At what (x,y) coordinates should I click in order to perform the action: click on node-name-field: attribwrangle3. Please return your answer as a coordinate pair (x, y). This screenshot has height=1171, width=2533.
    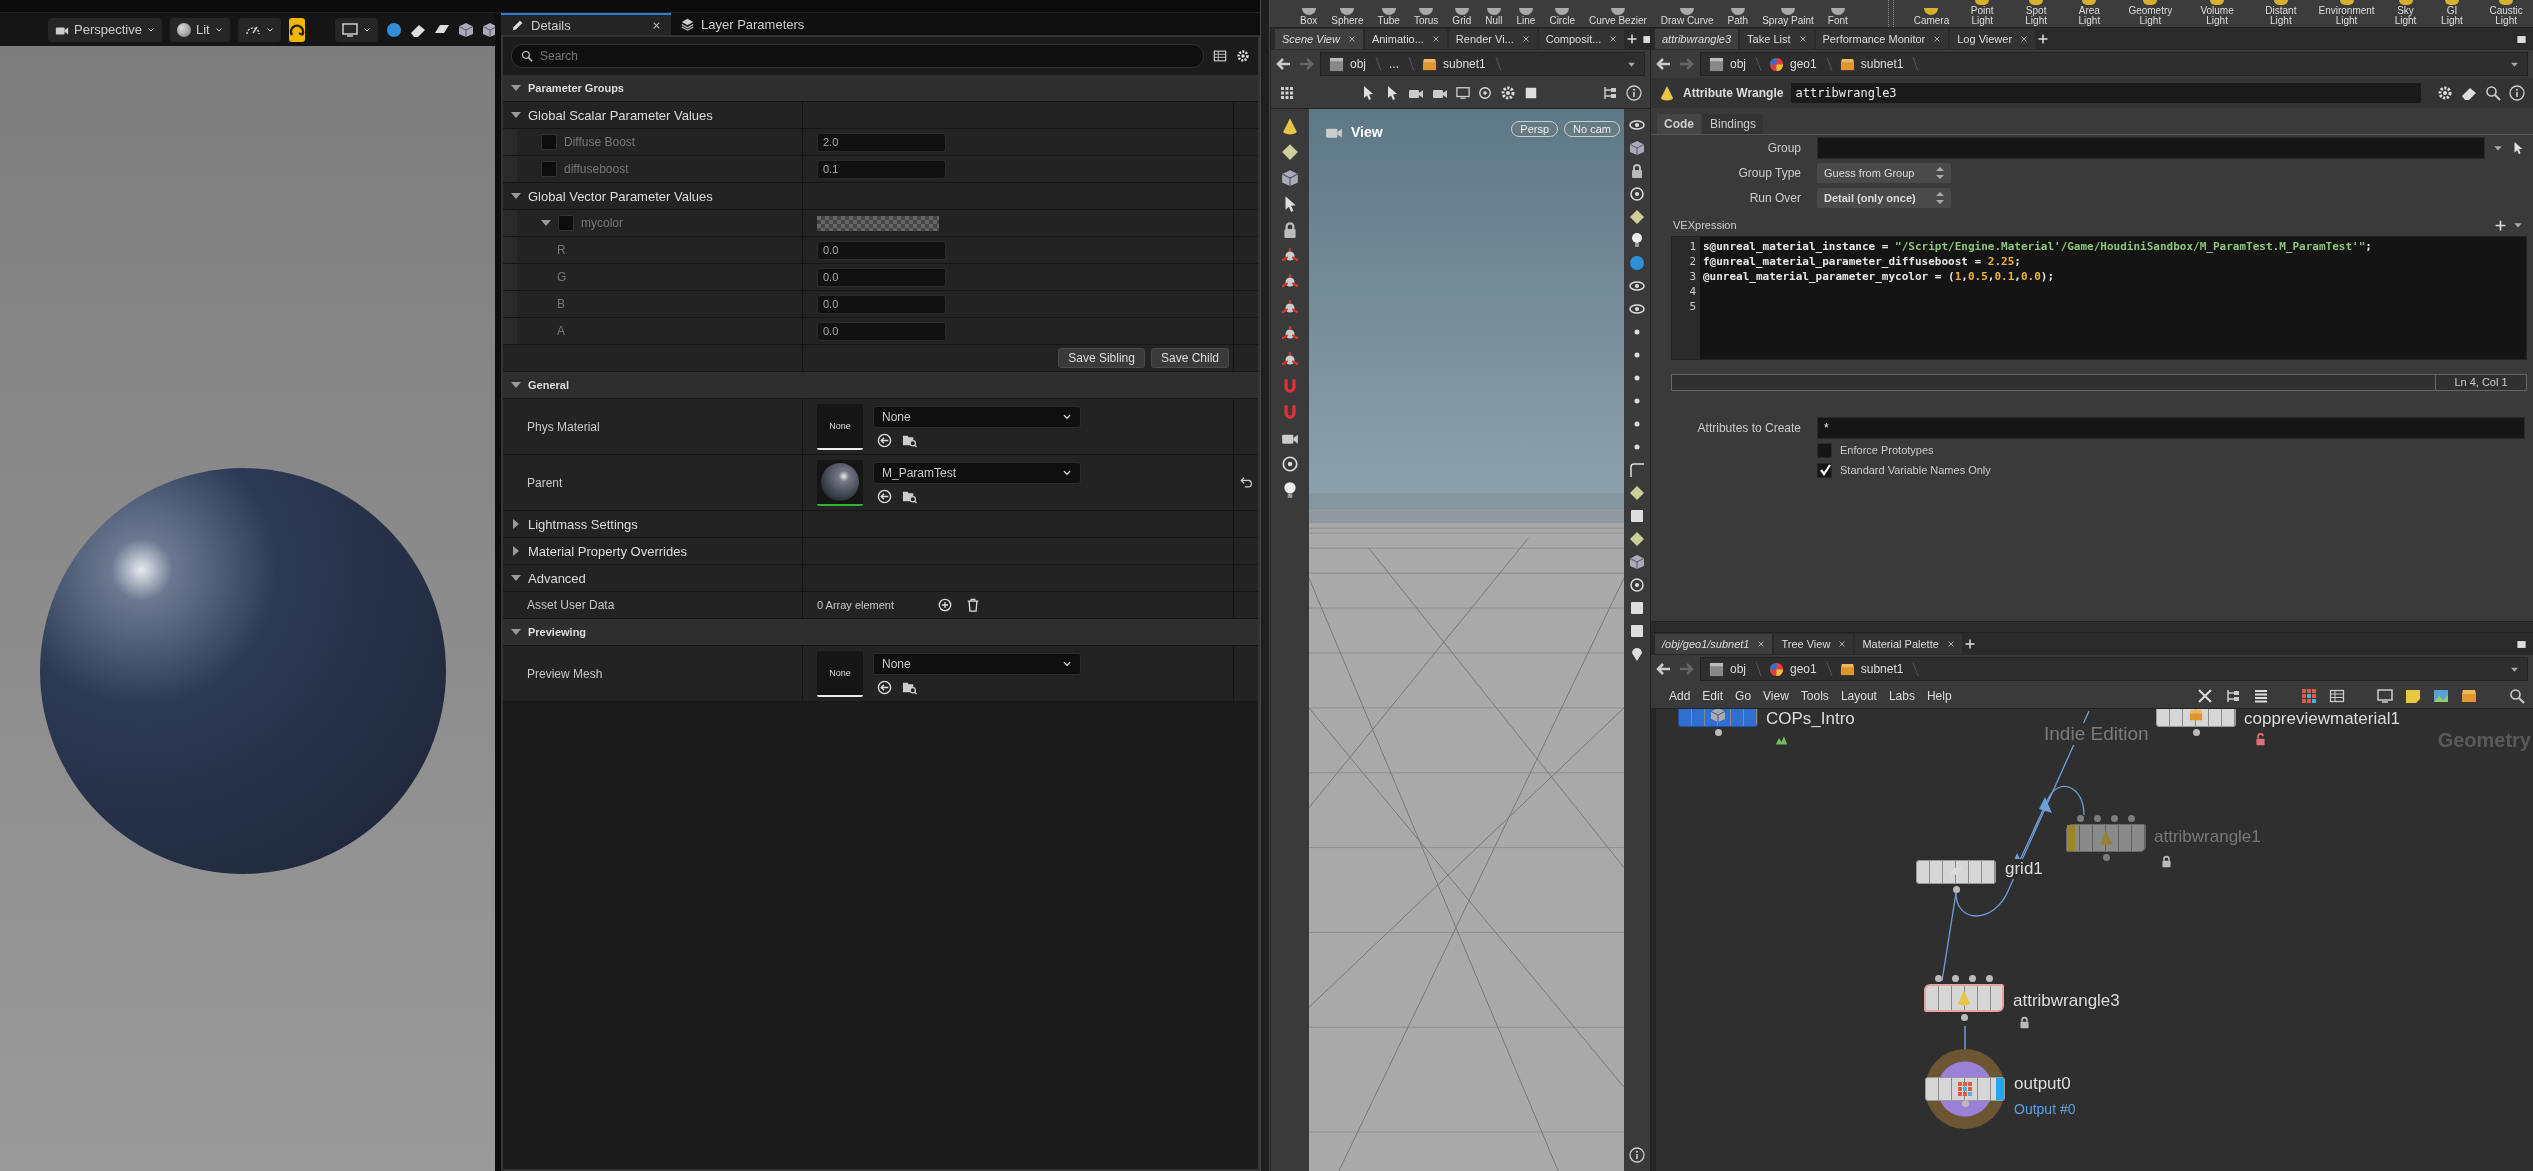
    Looking at the image, I should click on (2106, 93).